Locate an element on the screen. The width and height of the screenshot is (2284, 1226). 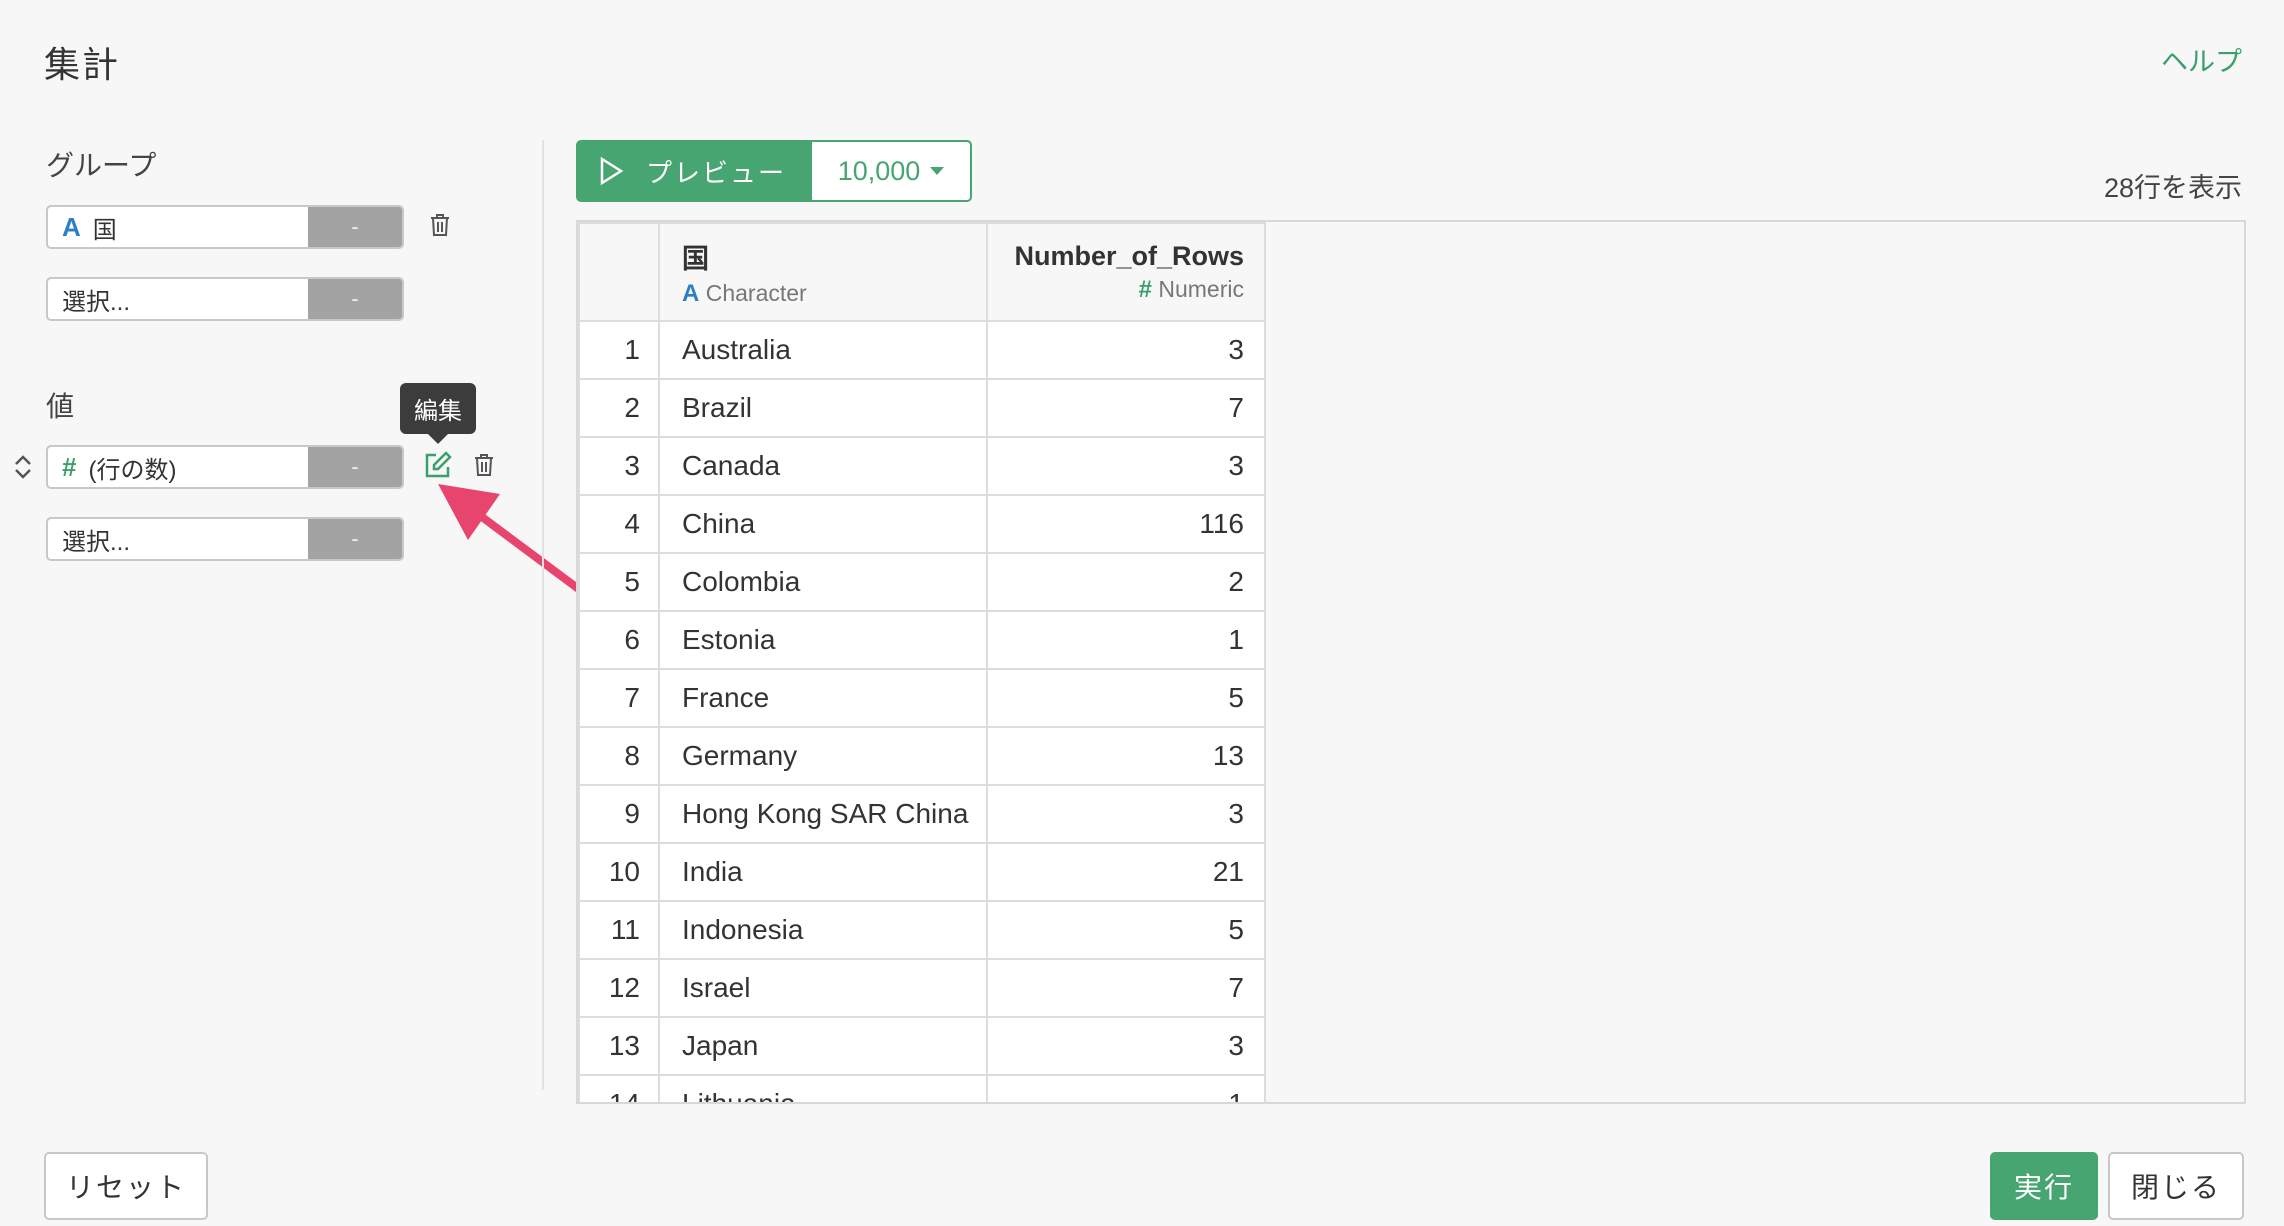
cell-country: Canada is located at coordinates (823, 466).